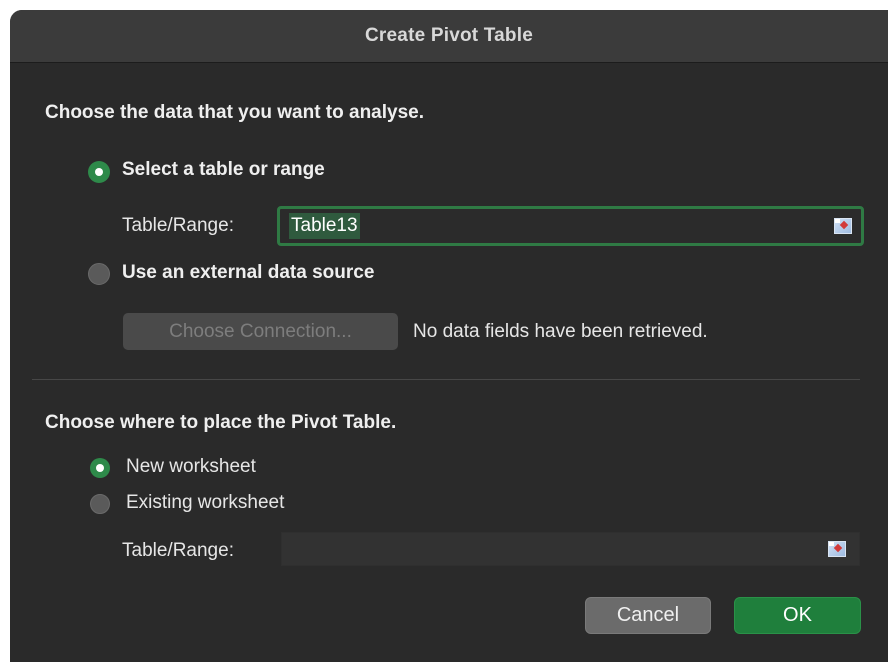  I want to click on place-range-input, so click(570, 549).